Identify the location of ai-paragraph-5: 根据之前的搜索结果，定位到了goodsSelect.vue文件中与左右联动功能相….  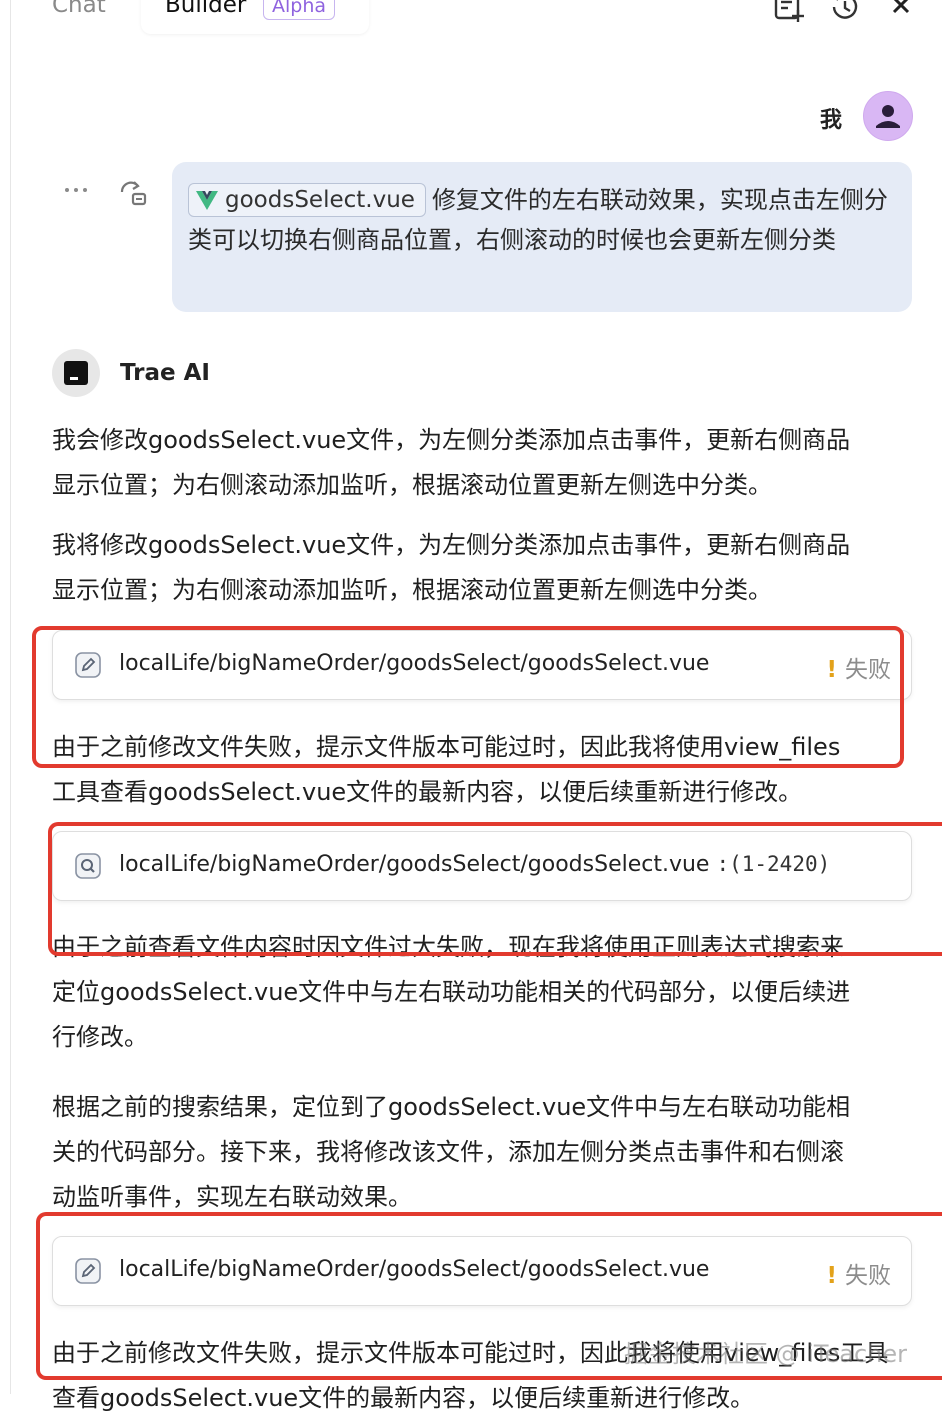
(482, 1152).